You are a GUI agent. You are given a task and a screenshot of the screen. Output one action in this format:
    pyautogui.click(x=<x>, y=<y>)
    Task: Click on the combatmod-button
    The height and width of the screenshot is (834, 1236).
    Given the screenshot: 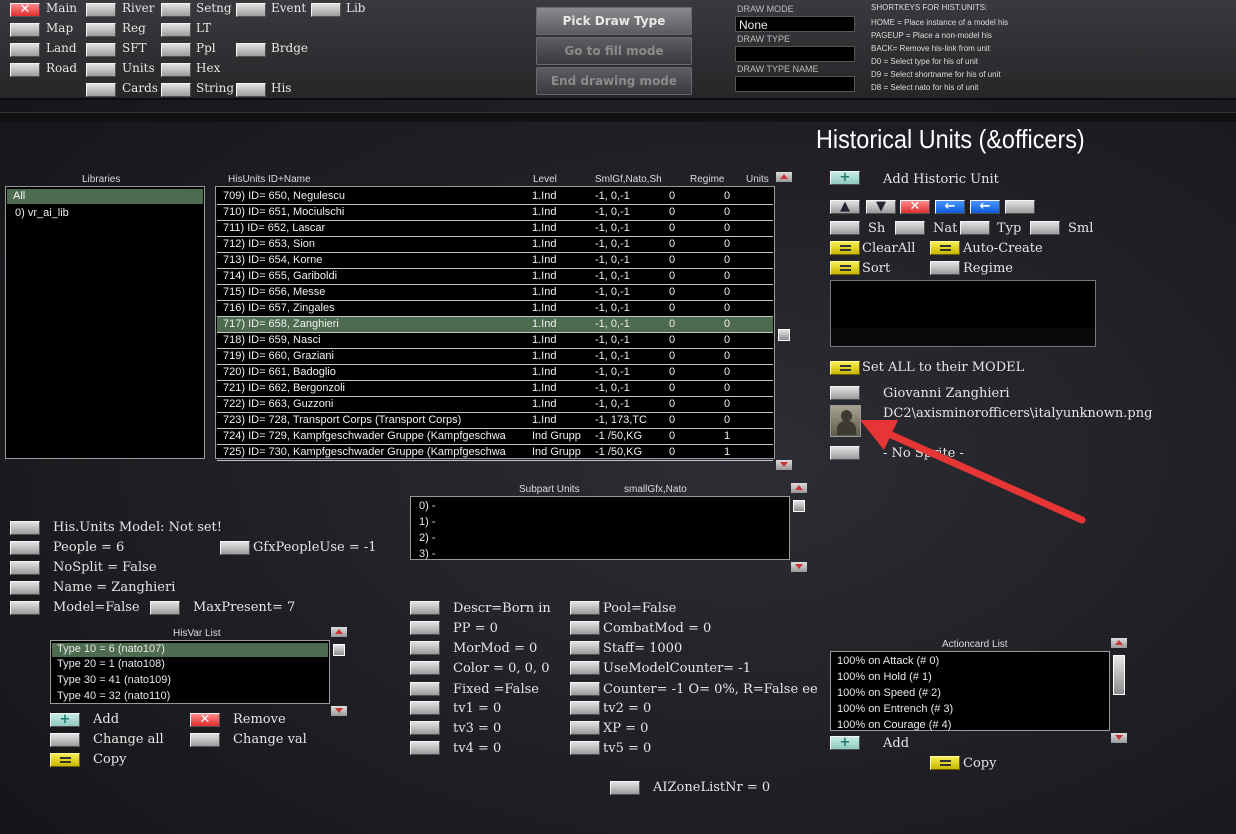 What is the action you would take?
    pyautogui.click(x=585, y=628)
    